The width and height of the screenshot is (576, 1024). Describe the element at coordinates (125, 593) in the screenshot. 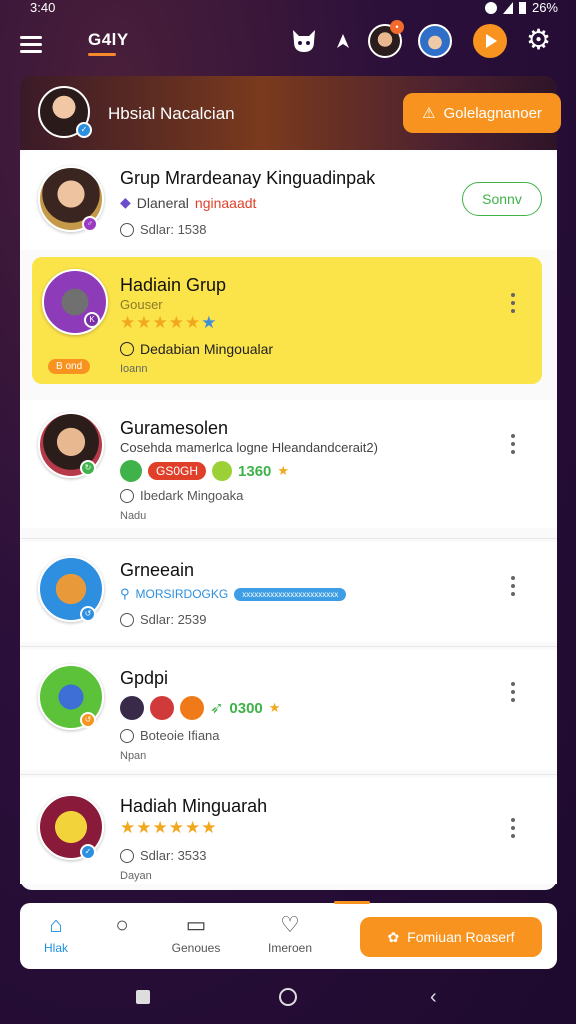

I see `link-icon: ⚲` at that location.